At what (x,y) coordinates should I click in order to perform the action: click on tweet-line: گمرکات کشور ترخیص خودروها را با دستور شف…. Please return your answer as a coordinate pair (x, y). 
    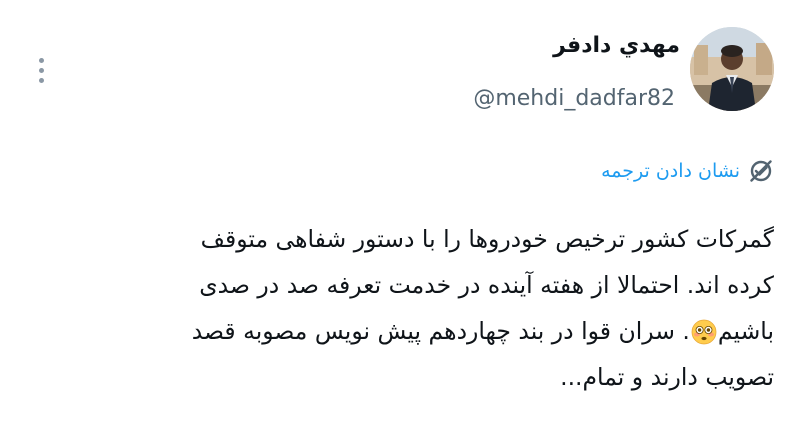
    Looking at the image, I should click on (487, 239).